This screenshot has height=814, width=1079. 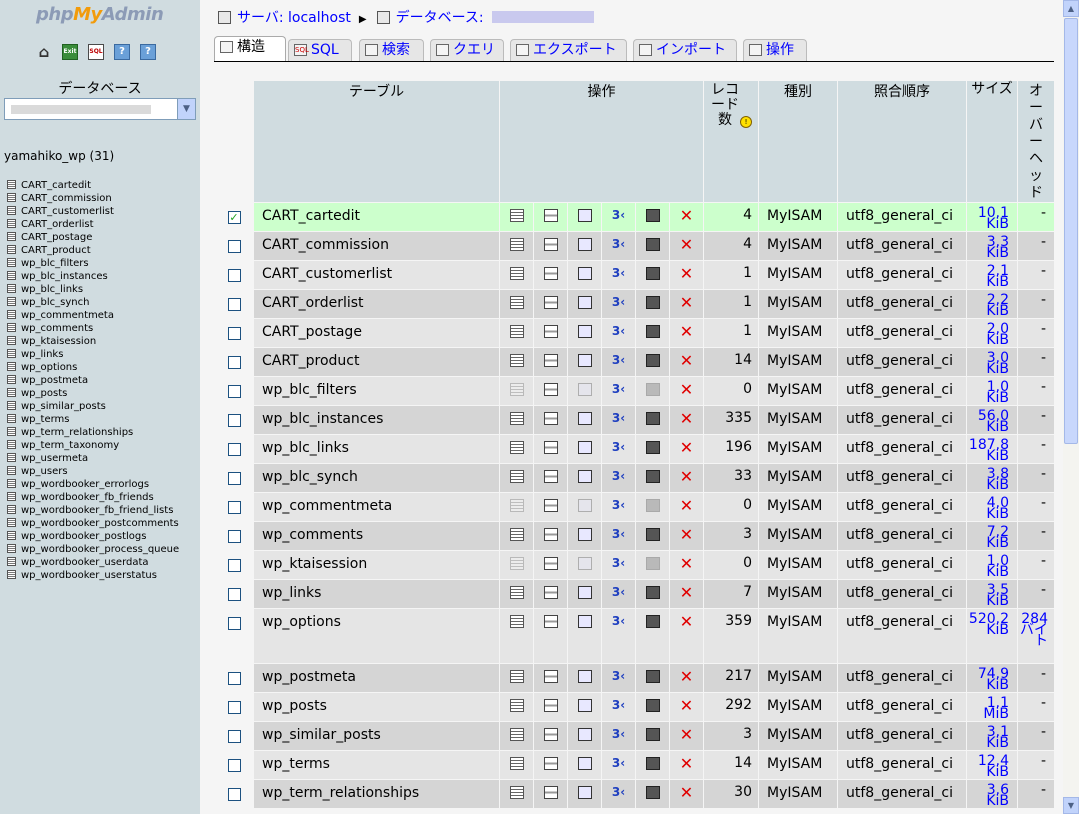 I want to click on nav-table-item: wp_links, so click(x=93, y=354).